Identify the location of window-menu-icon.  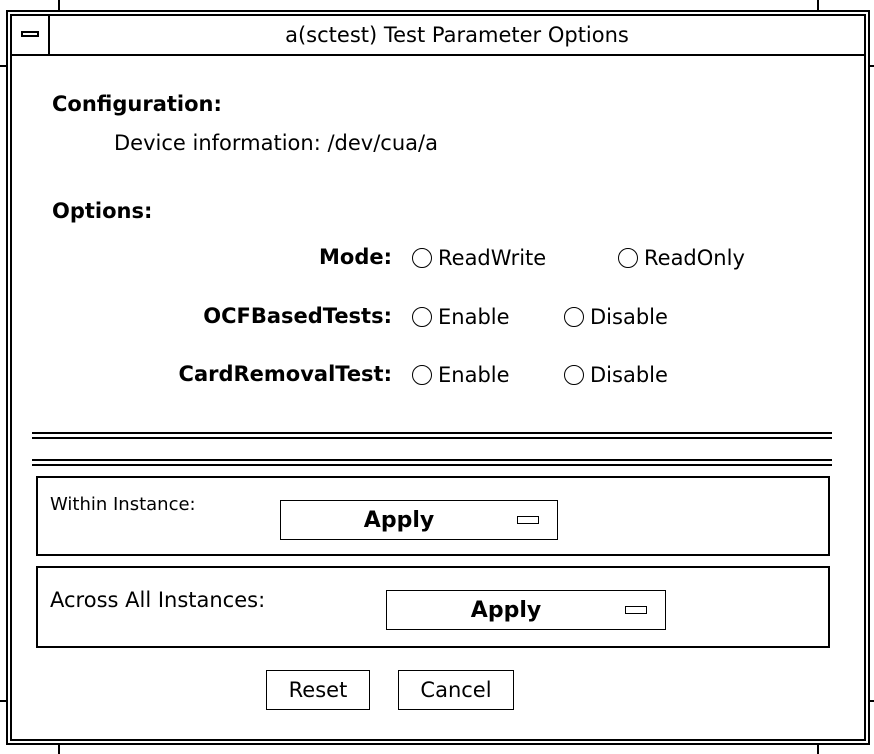
(30, 34).